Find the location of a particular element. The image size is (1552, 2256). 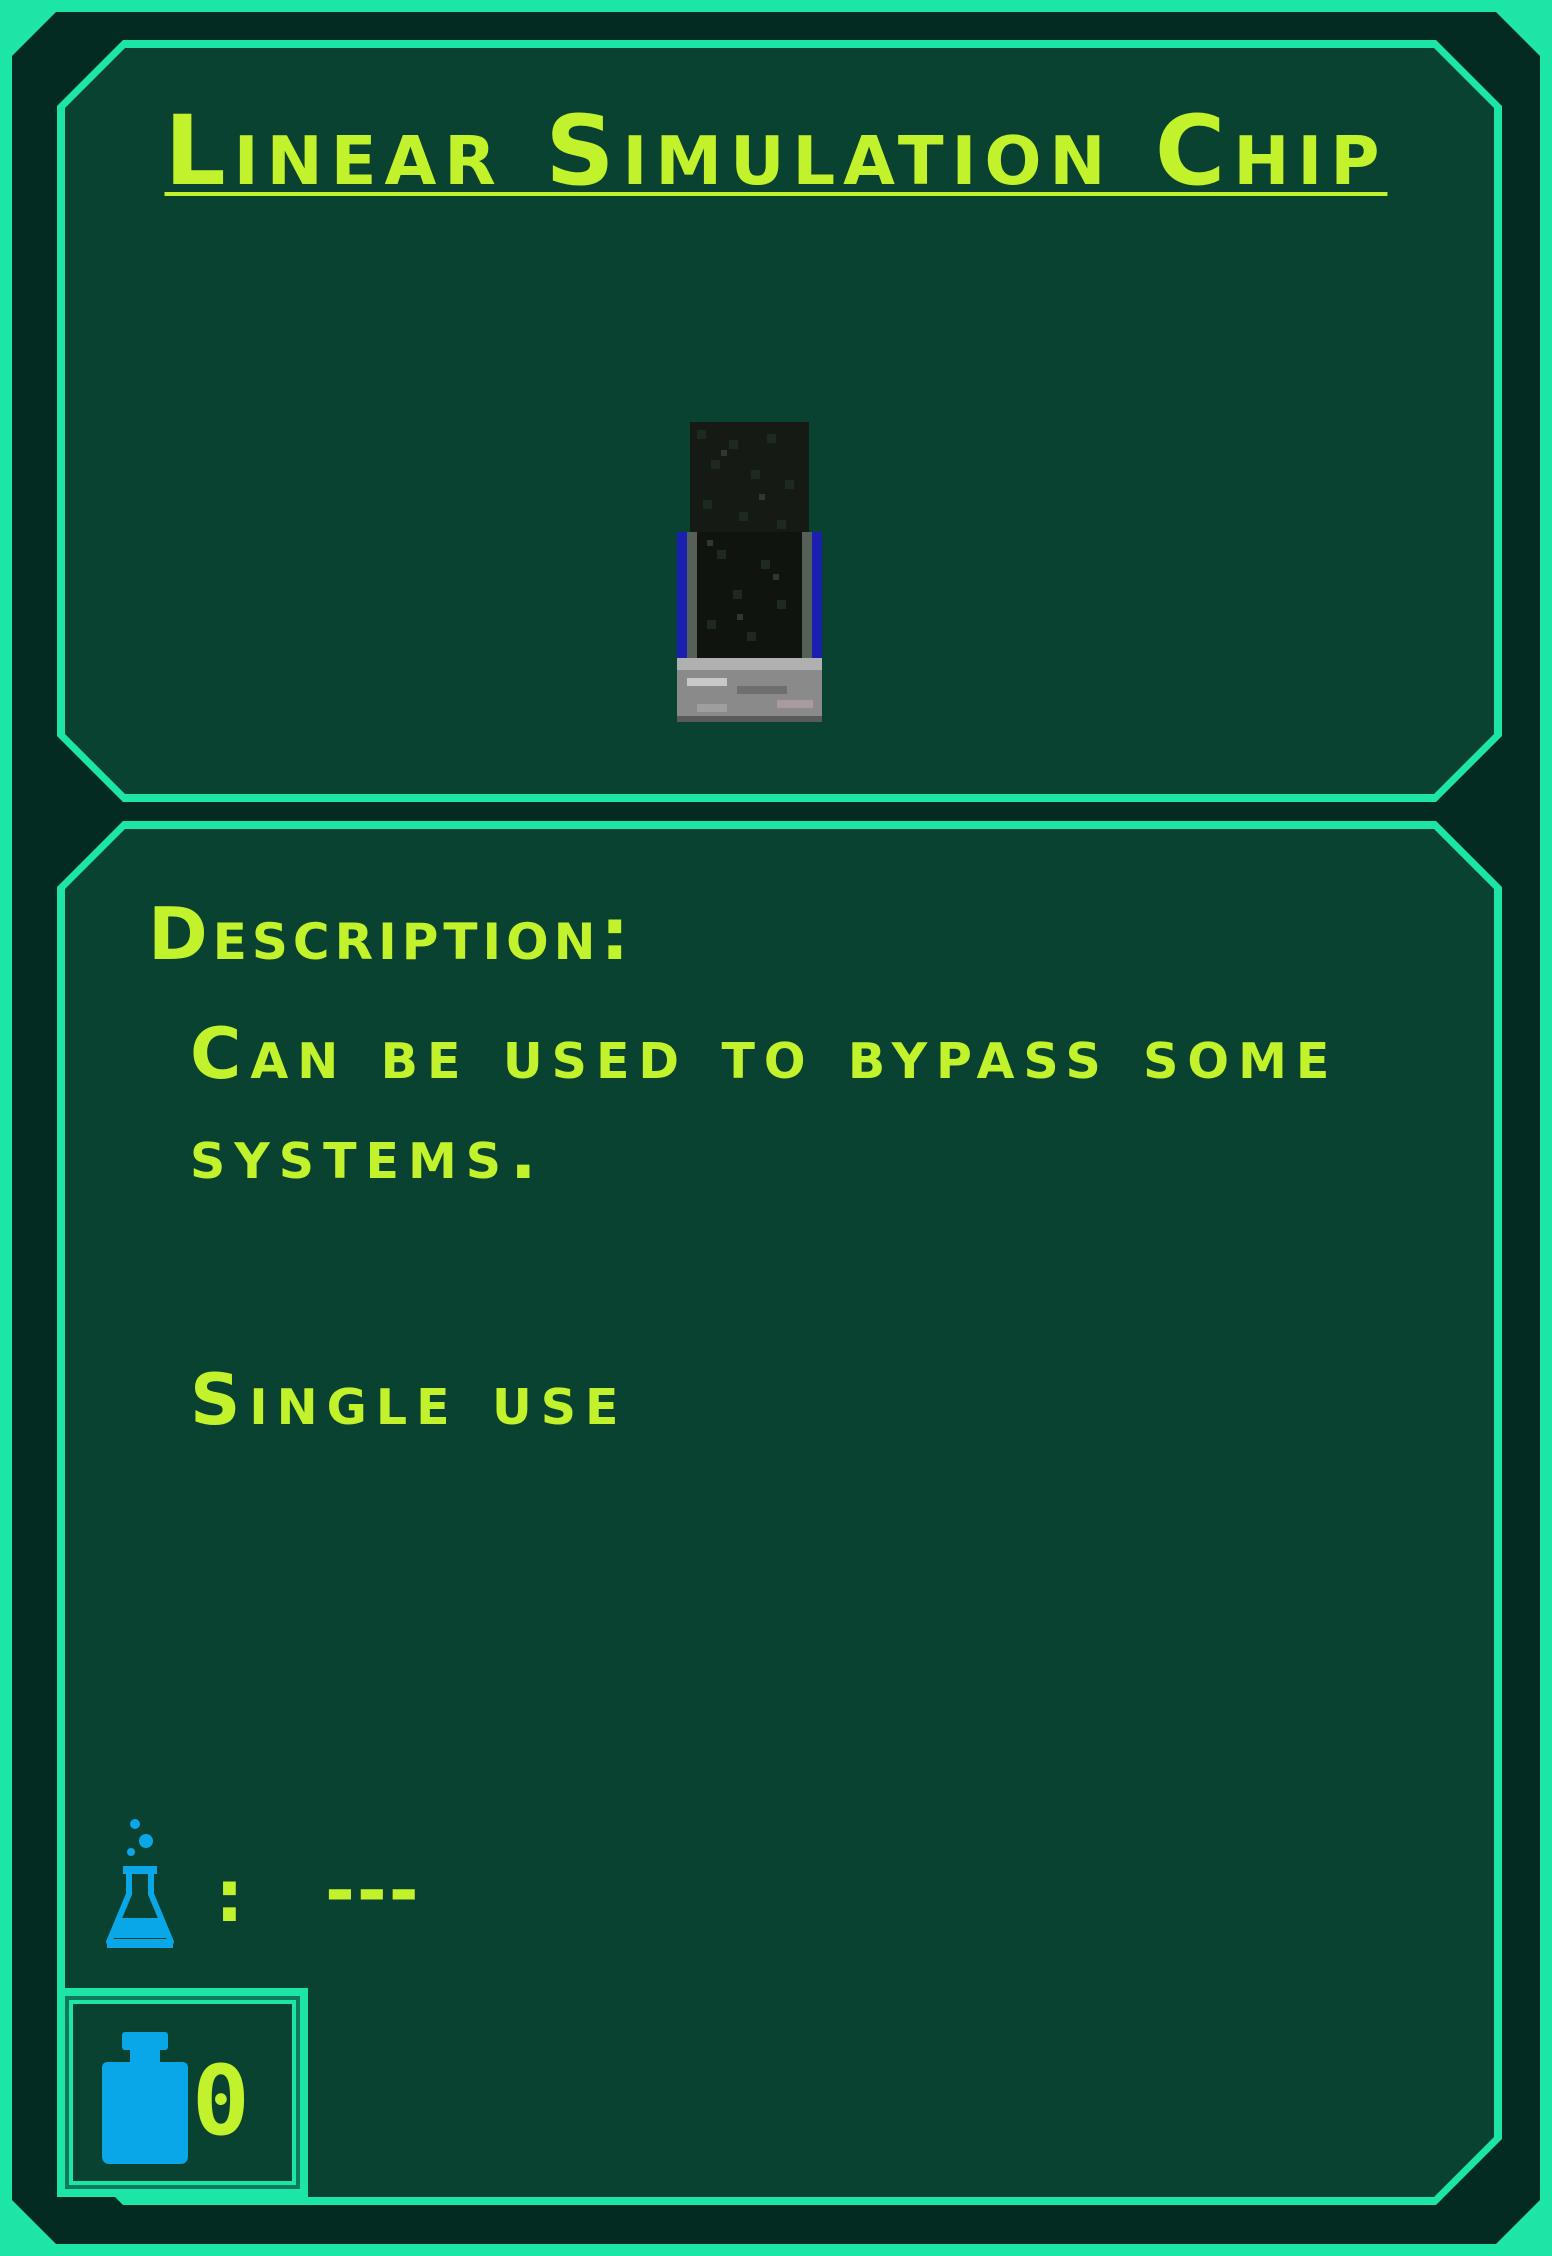

usage-note: Single use is located at coordinates (409, 1400).